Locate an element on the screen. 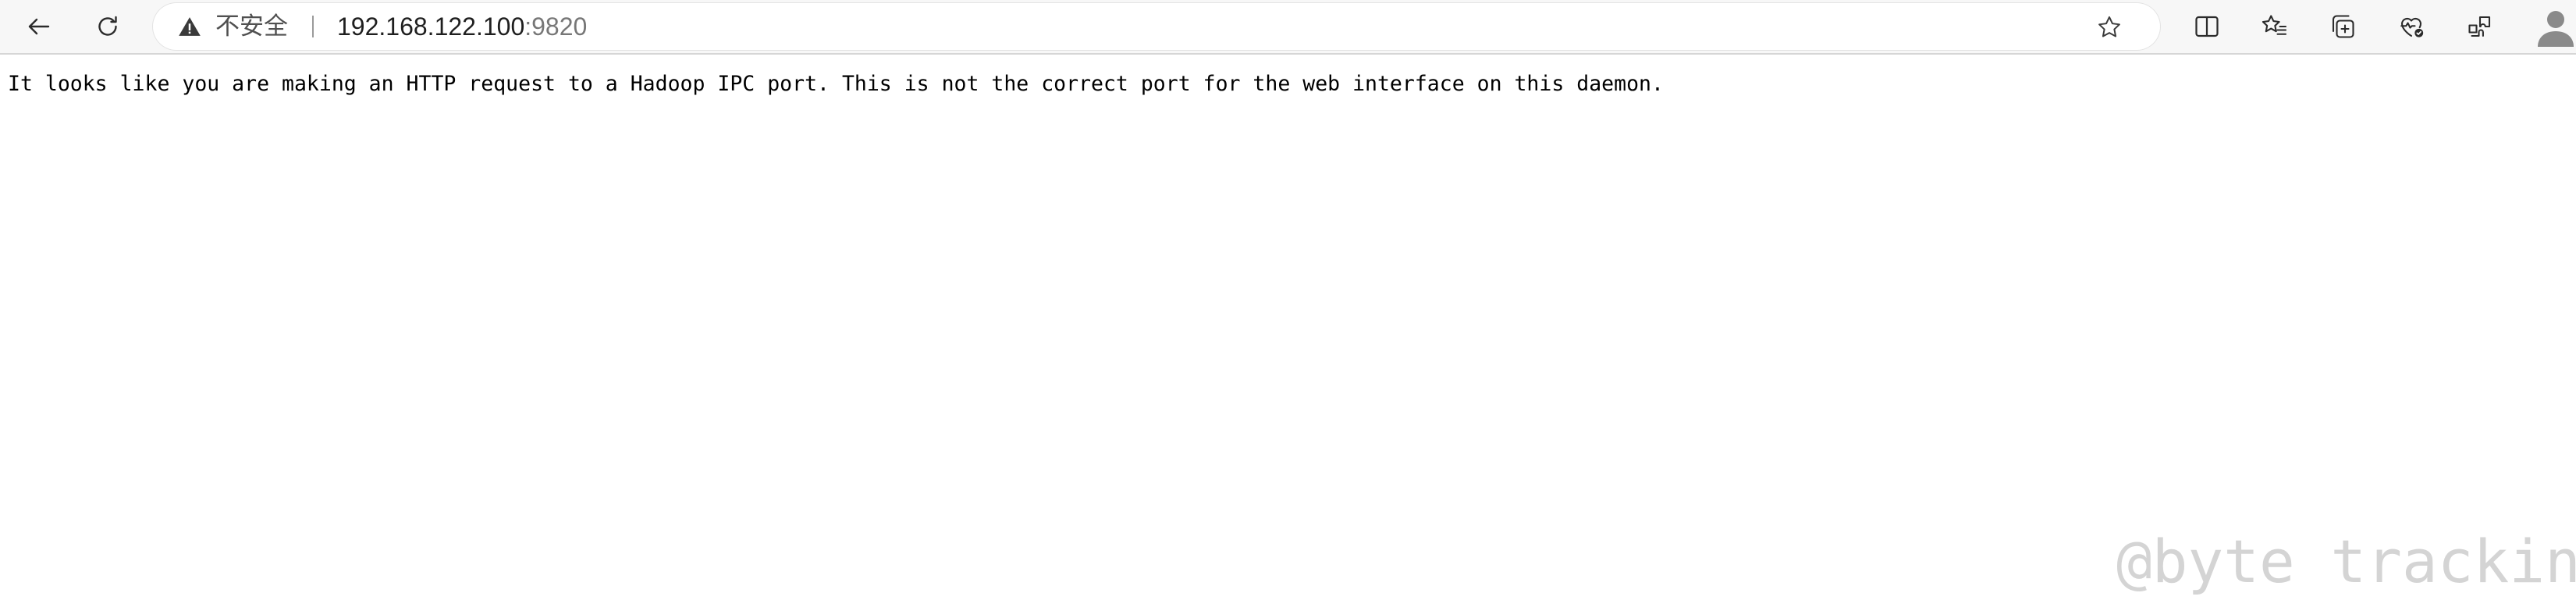 This screenshot has height=600, width=2576. warning-triangle-icon is located at coordinates (189, 27).